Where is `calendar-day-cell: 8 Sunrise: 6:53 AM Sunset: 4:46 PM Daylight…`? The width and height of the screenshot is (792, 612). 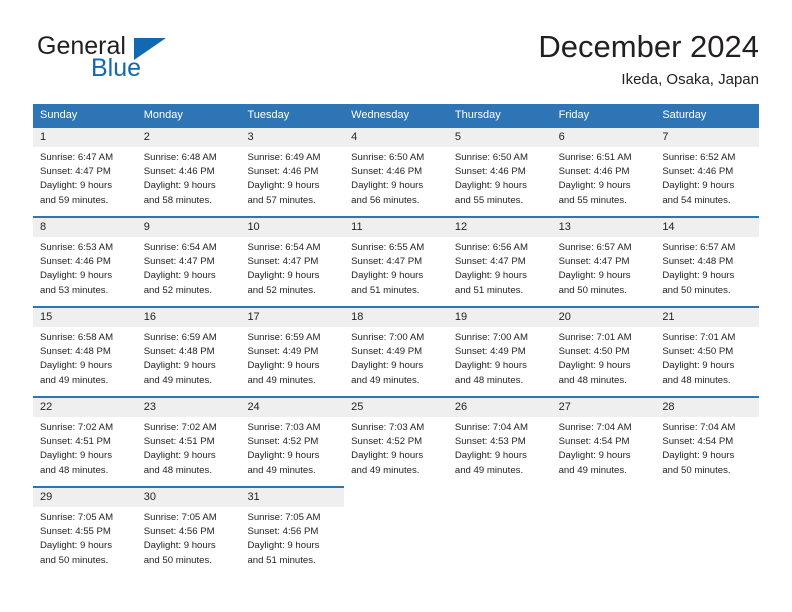
calendar-day-cell: 8 Sunrise: 6:53 AM Sunset: 4:46 PM Daylight… is located at coordinates (85, 261).